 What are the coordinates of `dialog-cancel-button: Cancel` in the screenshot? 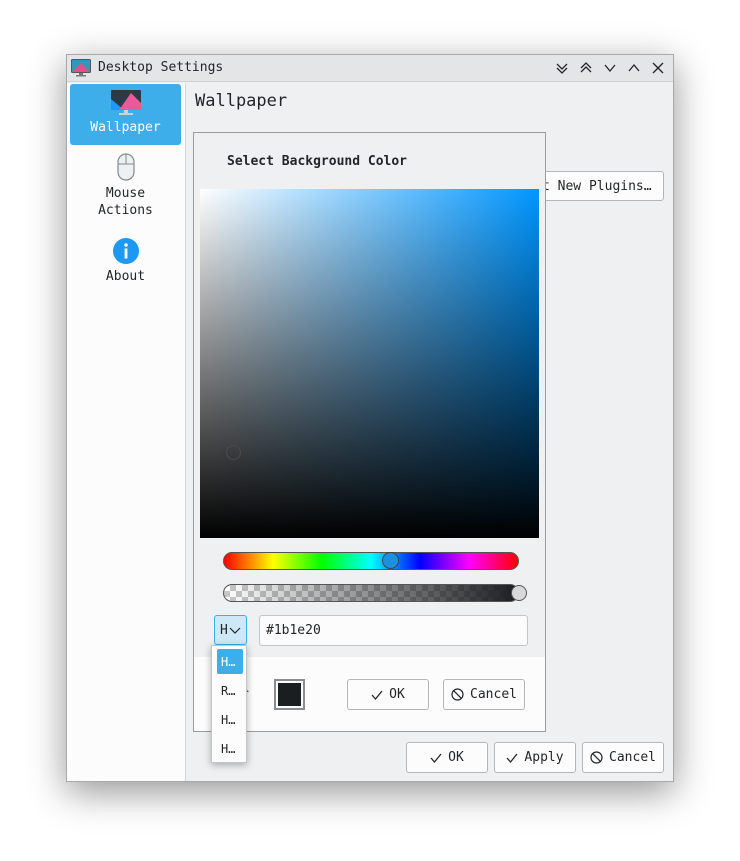 It's located at (484, 694).